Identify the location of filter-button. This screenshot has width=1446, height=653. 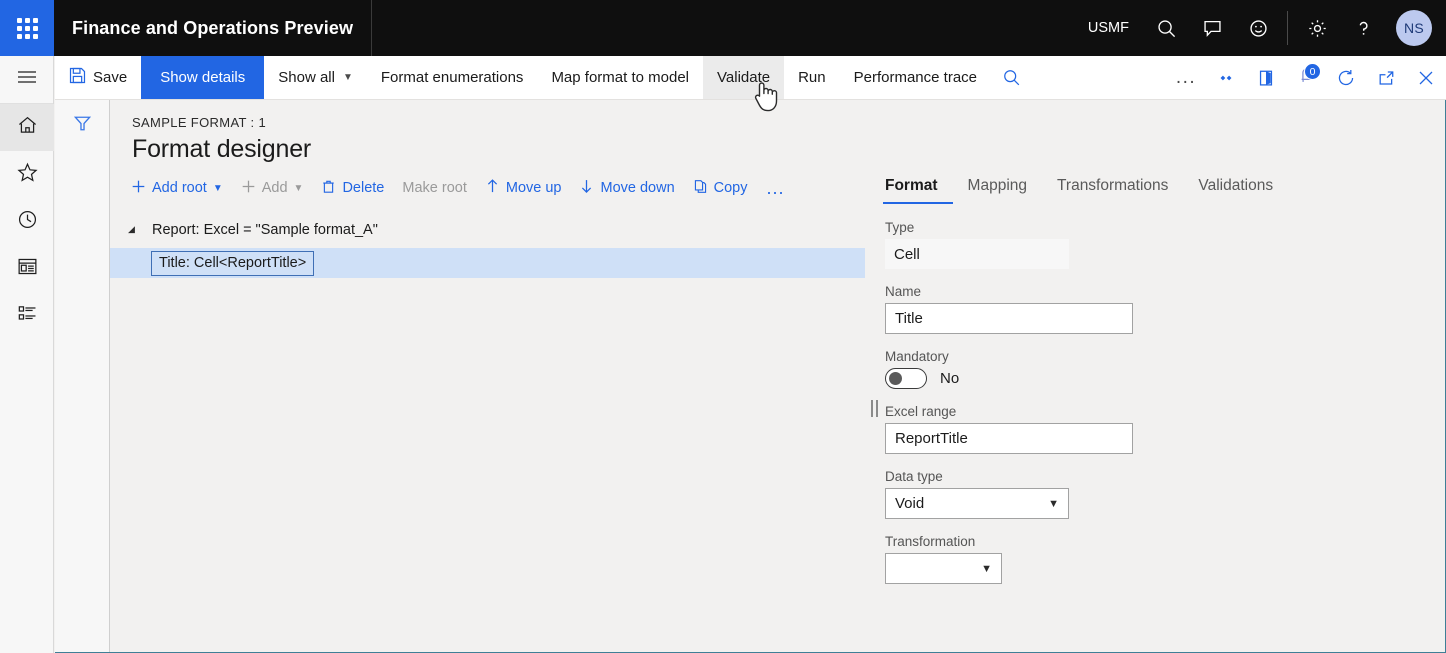
(82, 126).